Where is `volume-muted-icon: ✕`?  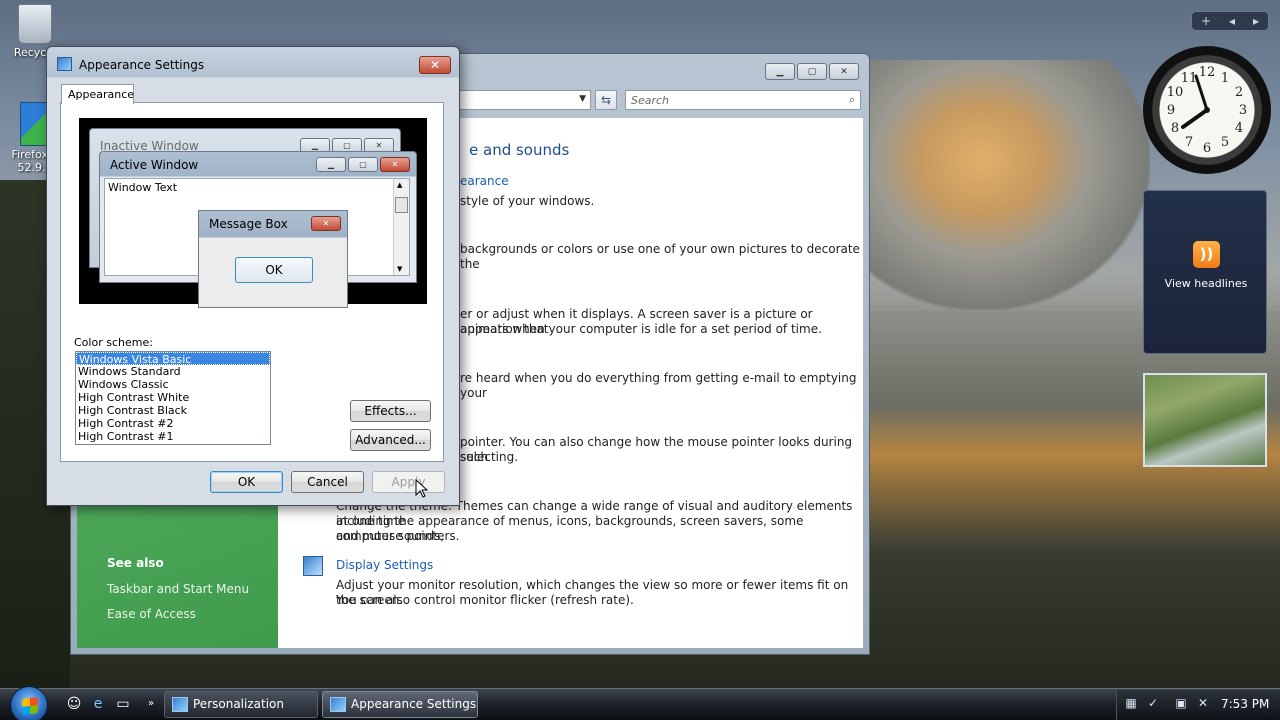
volume-muted-icon: ✕ is located at coordinates (1203, 703).